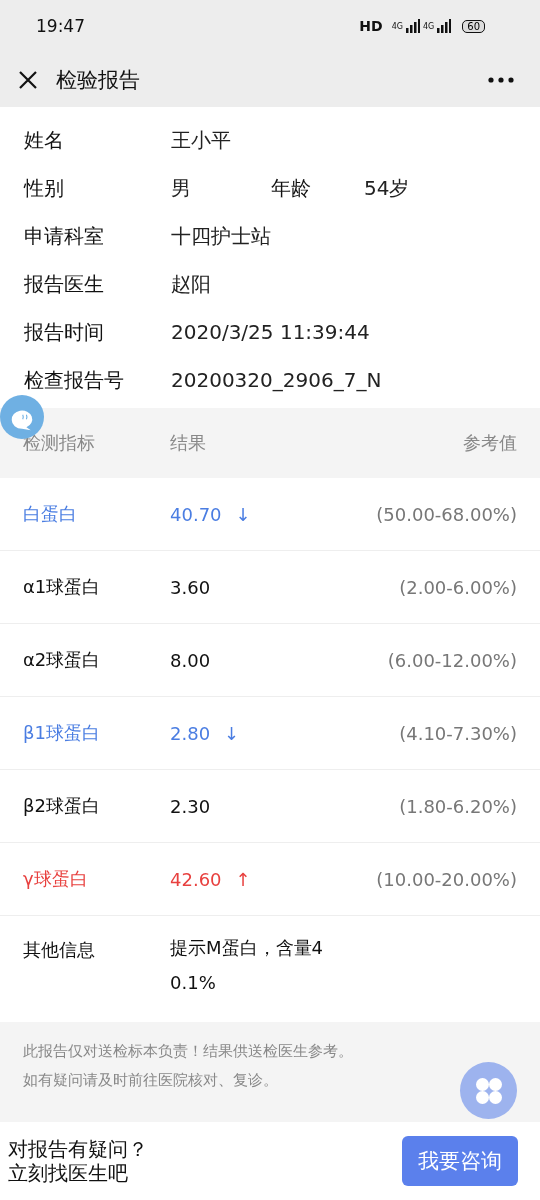 The height and width of the screenshot is (1200, 540). What do you see at coordinates (221, 236) in the screenshot?
I see `field-value: 十四护士站` at bounding box center [221, 236].